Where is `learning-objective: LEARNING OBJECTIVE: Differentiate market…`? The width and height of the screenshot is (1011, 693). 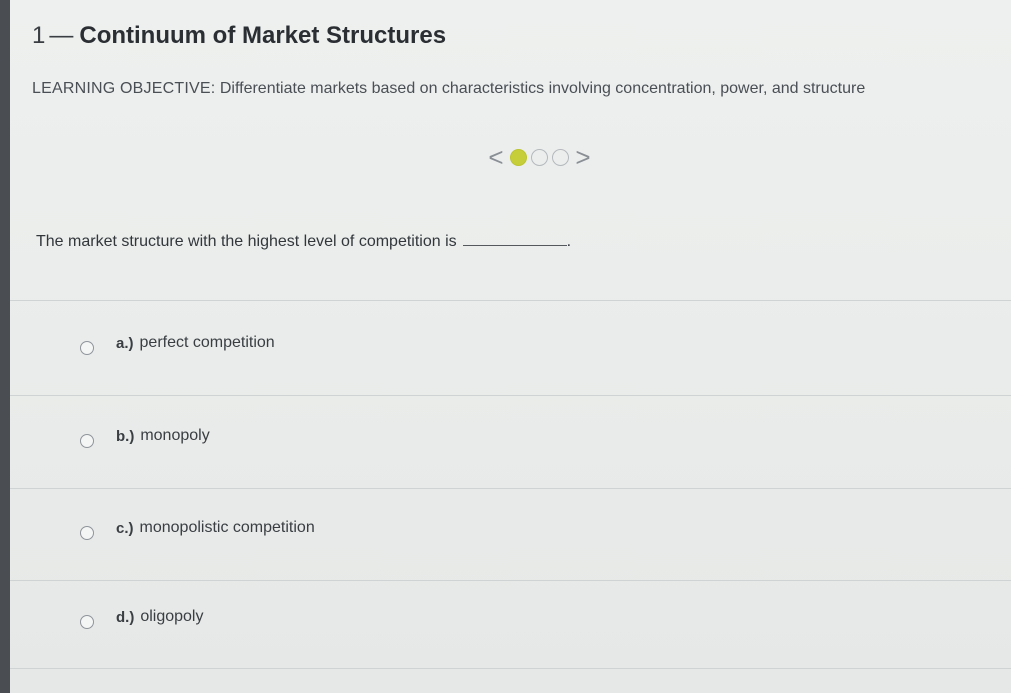 learning-objective: LEARNING OBJECTIVE: Differentiate market… is located at coordinates (448, 89).